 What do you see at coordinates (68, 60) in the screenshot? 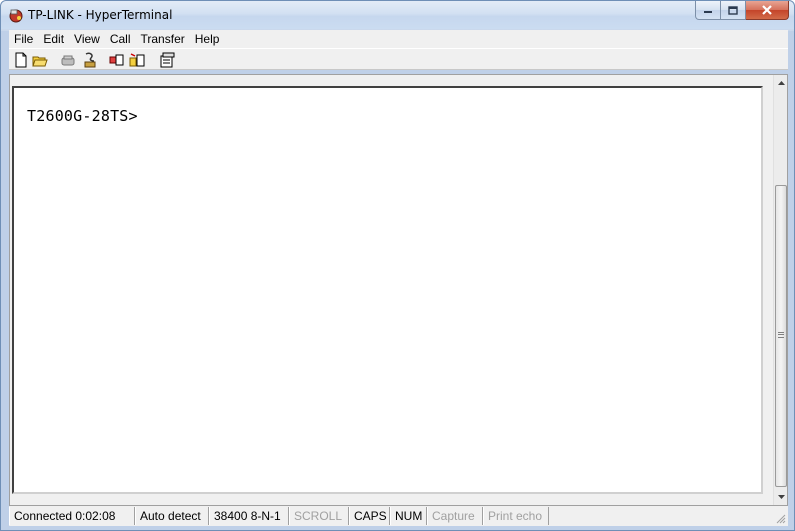
I see `disconnect-icon` at bounding box center [68, 60].